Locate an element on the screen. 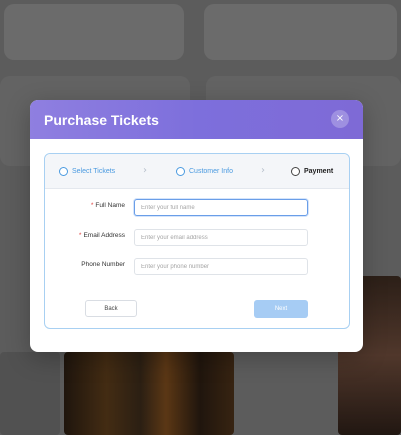  email-label: * Email Address is located at coordinates (102, 235).